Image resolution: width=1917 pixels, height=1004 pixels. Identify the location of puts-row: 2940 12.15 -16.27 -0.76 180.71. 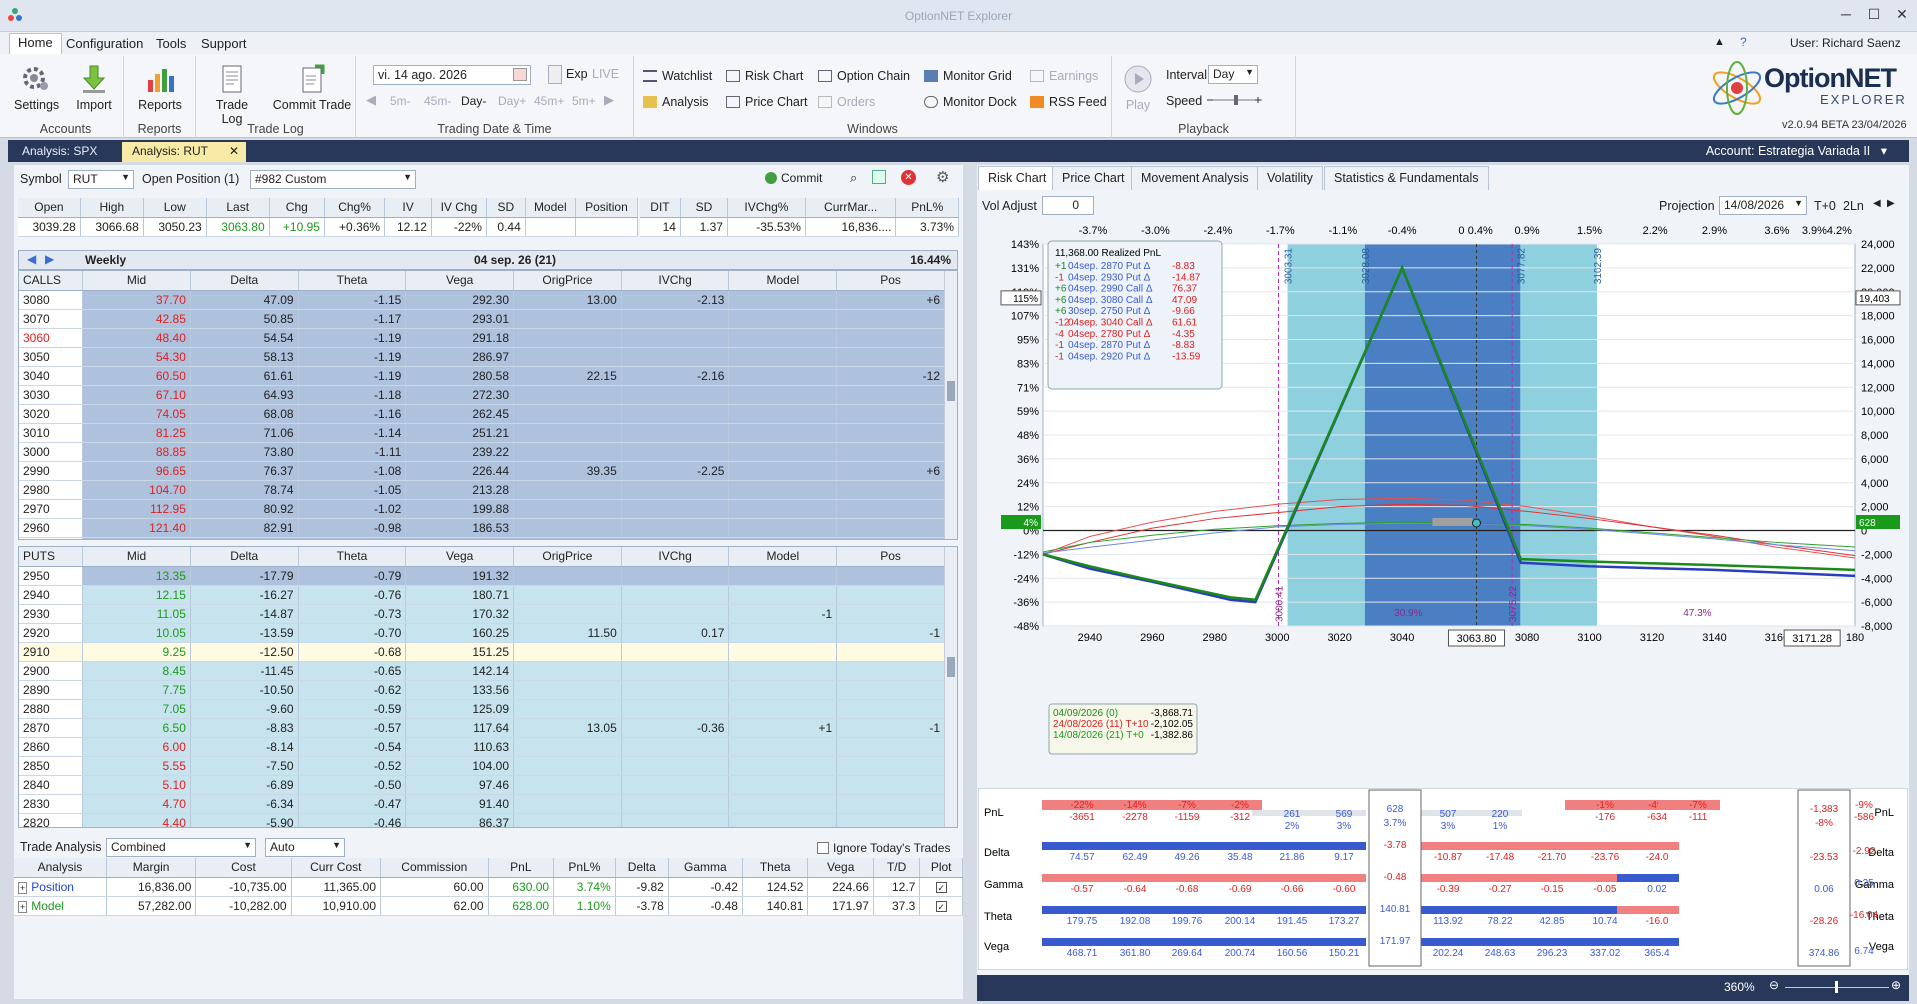
(482, 595).